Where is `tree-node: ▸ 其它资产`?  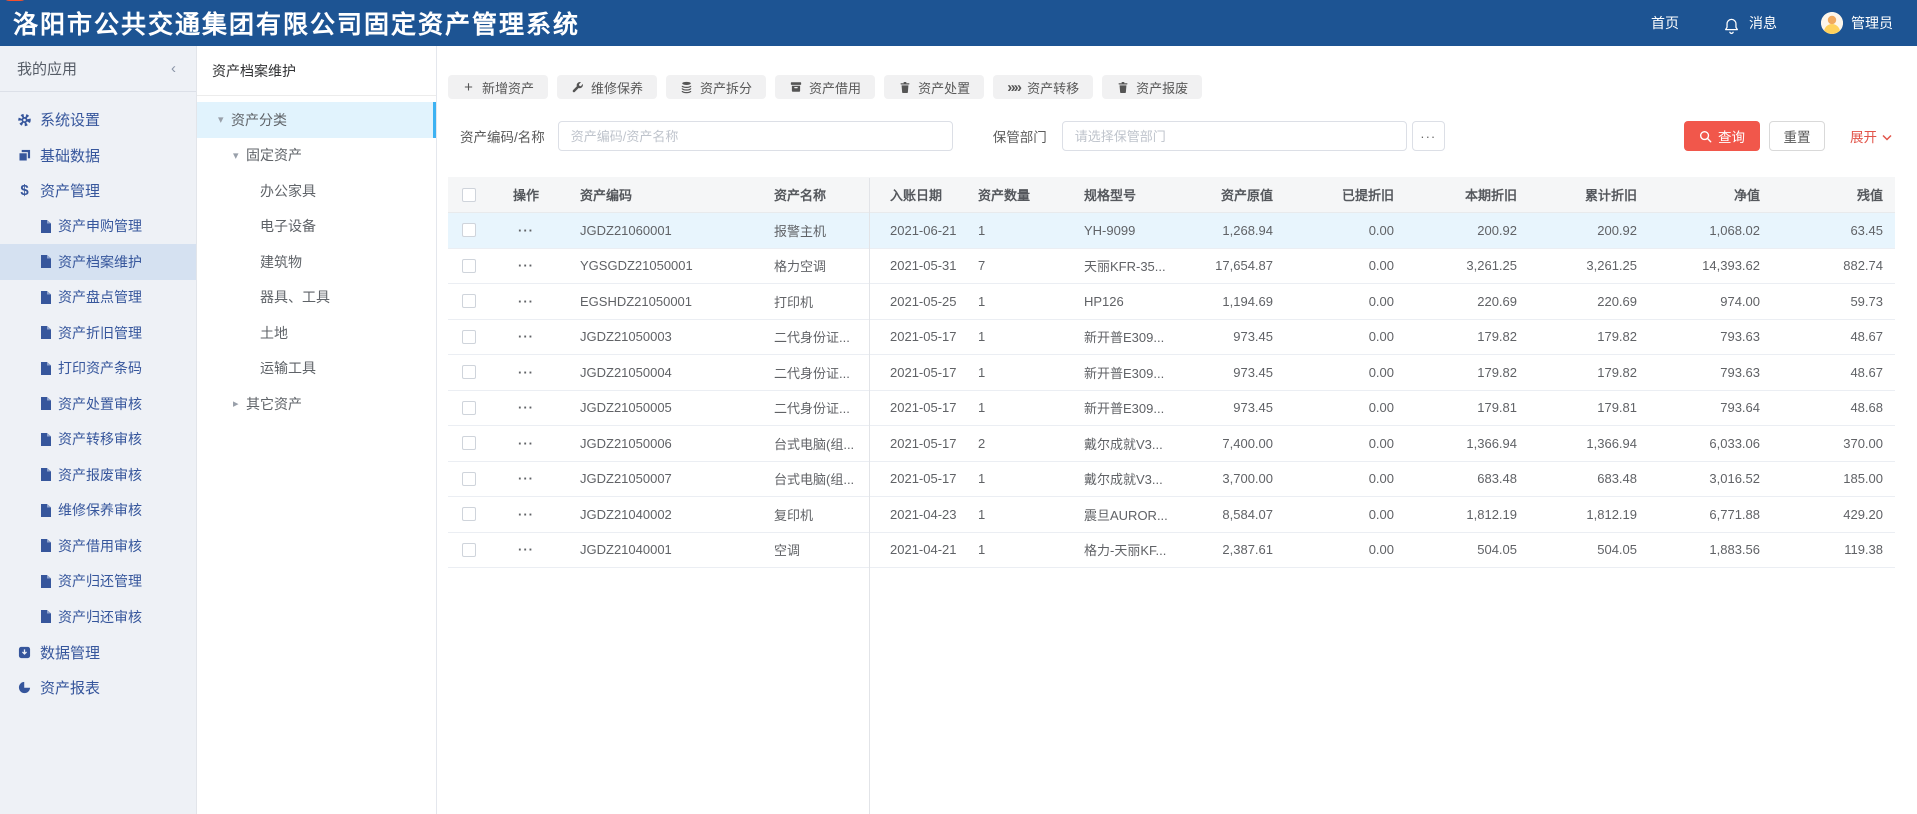 tree-node: ▸ 其它资产 is located at coordinates (316, 404).